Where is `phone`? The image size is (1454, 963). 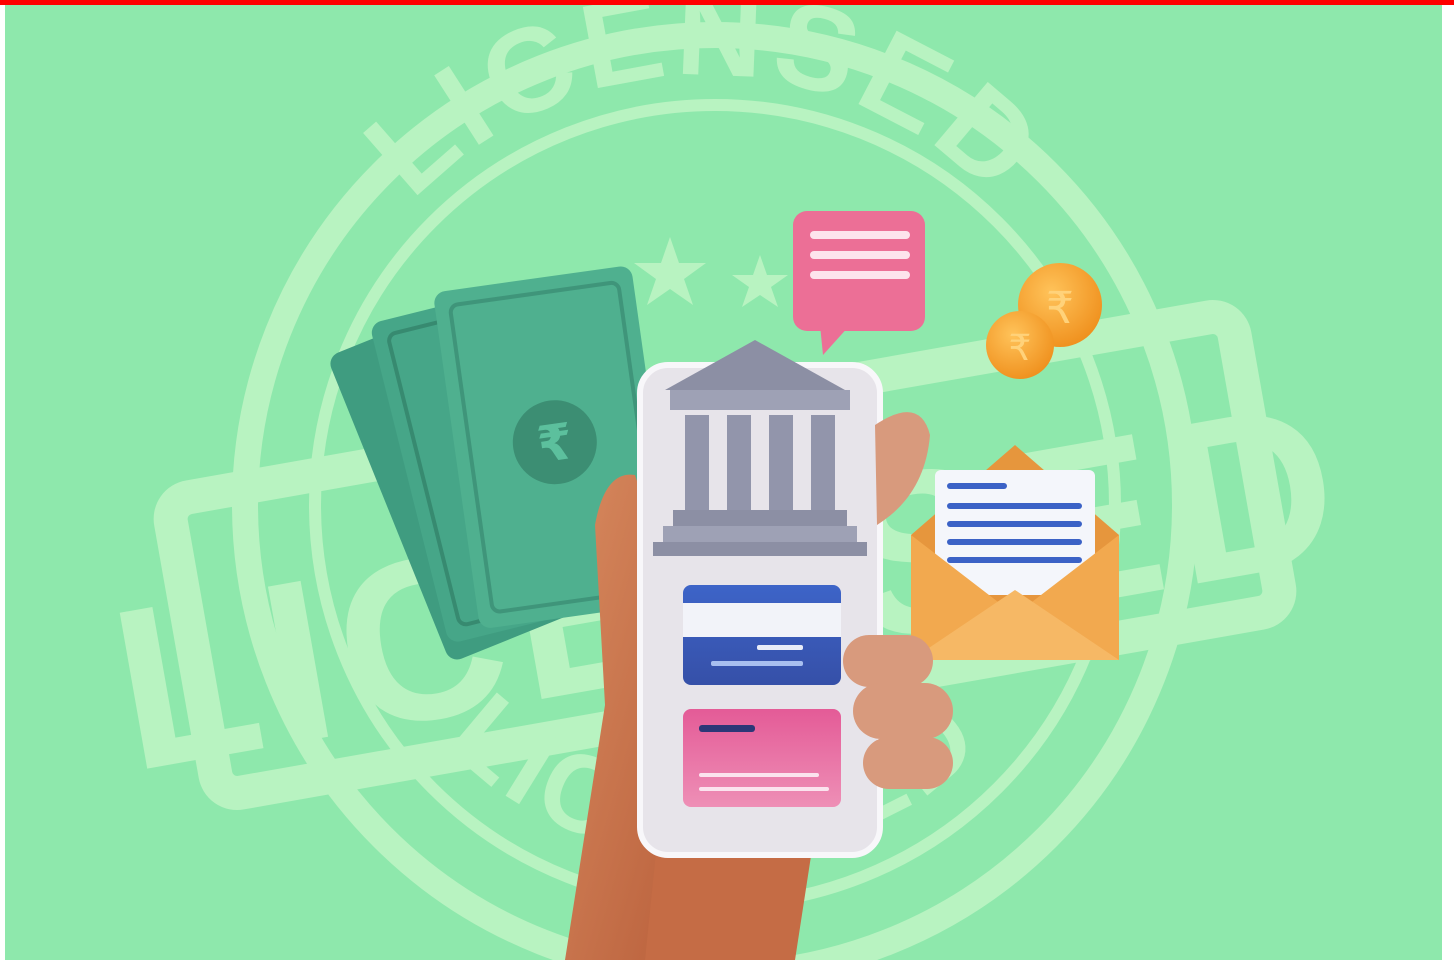
phone is located at coordinates (760, 599).